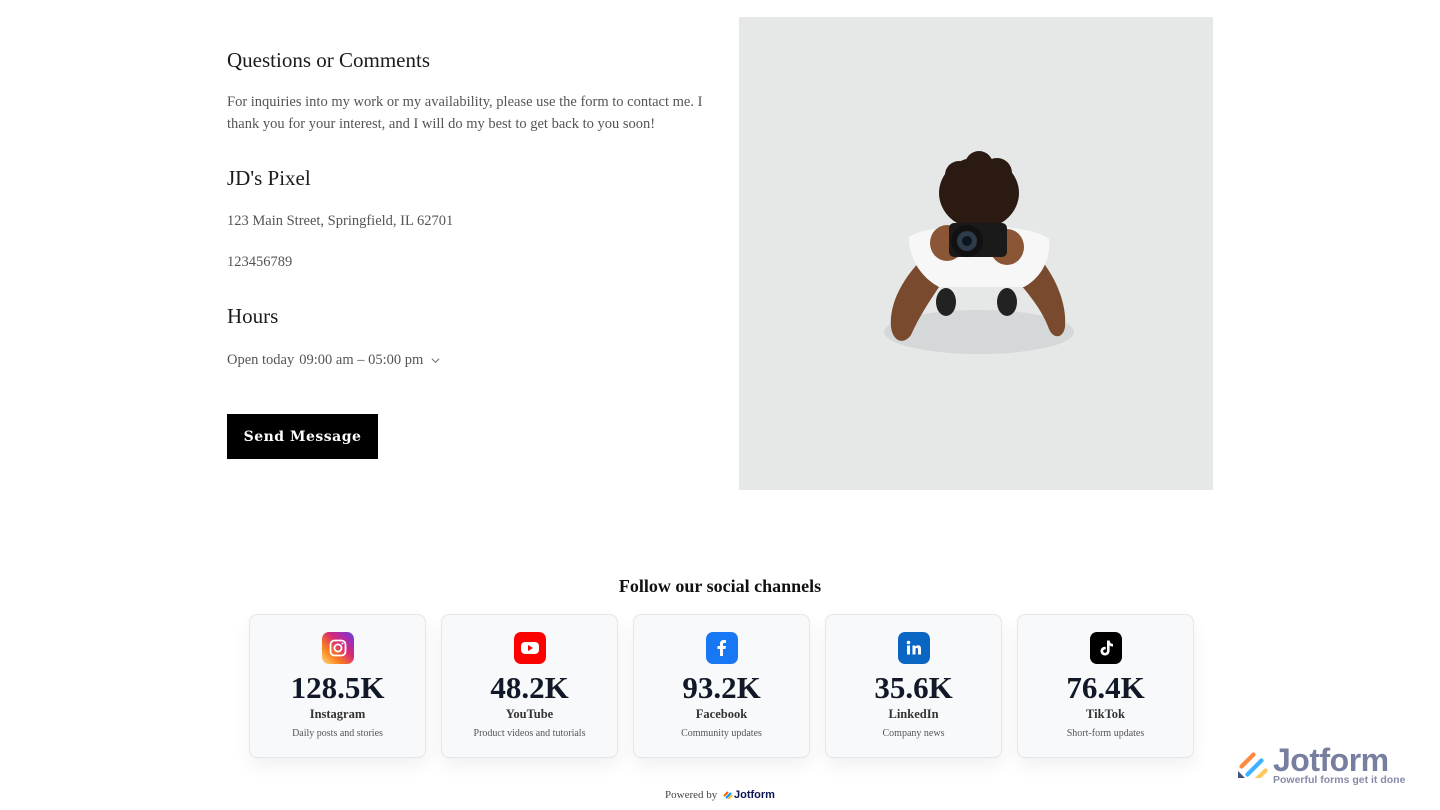  I want to click on youtube-icon, so click(529, 648).